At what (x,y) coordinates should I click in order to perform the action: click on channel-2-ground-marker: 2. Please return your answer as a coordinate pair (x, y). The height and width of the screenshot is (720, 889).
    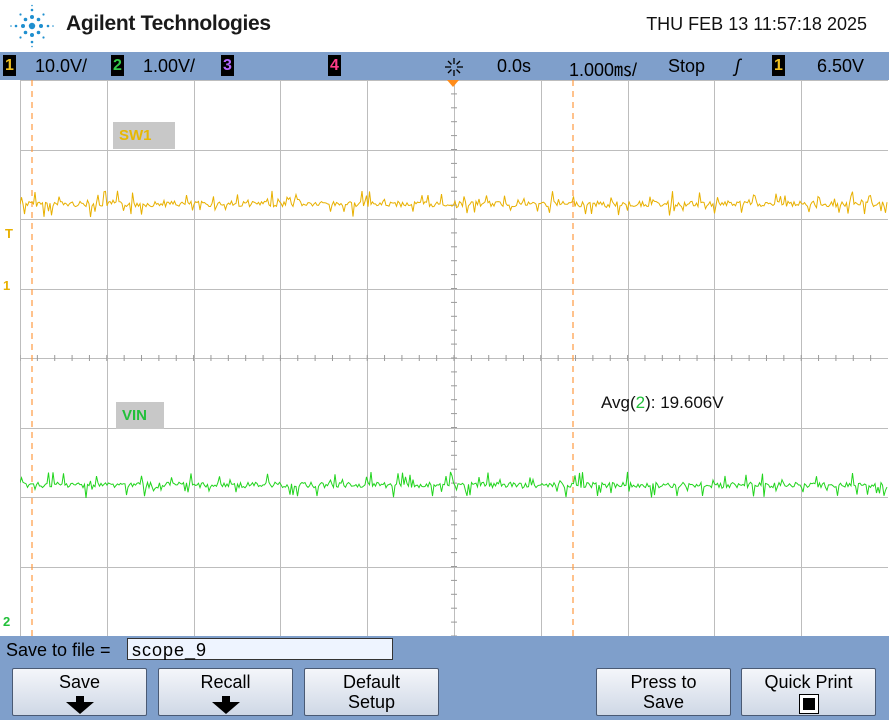
    Looking at the image, I should click on (7, 621).